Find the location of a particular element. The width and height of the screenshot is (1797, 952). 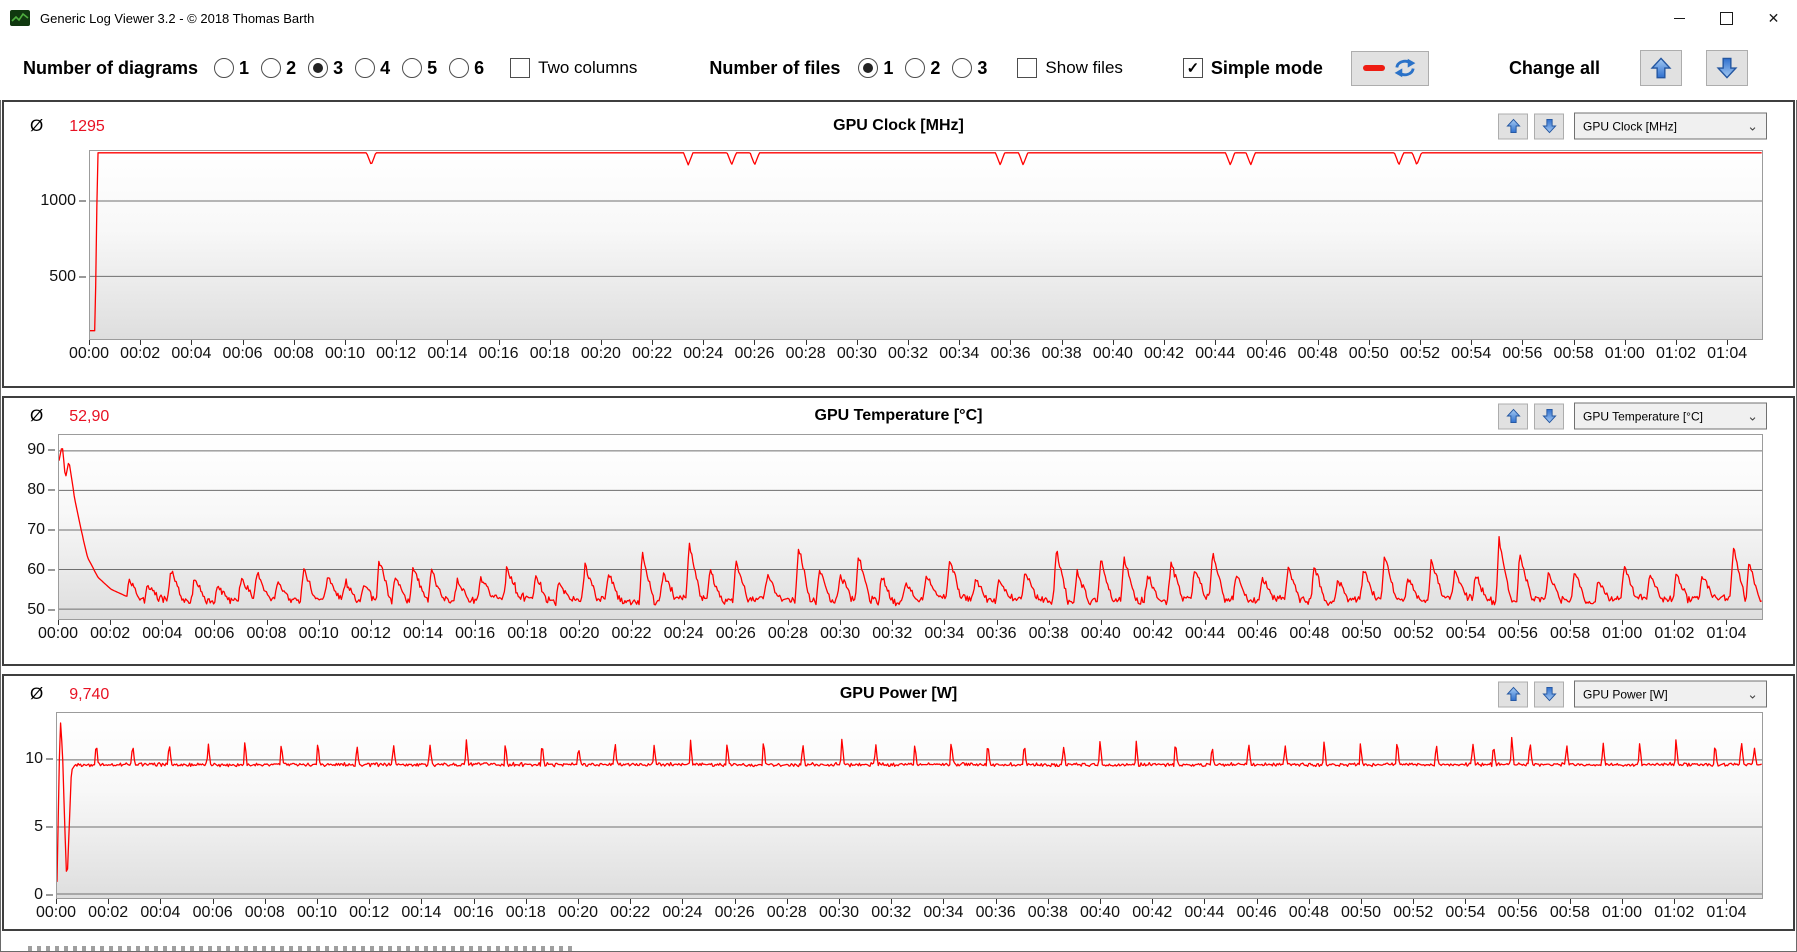

number-of-files-label: Number of files is located at coordinates (775, 67).